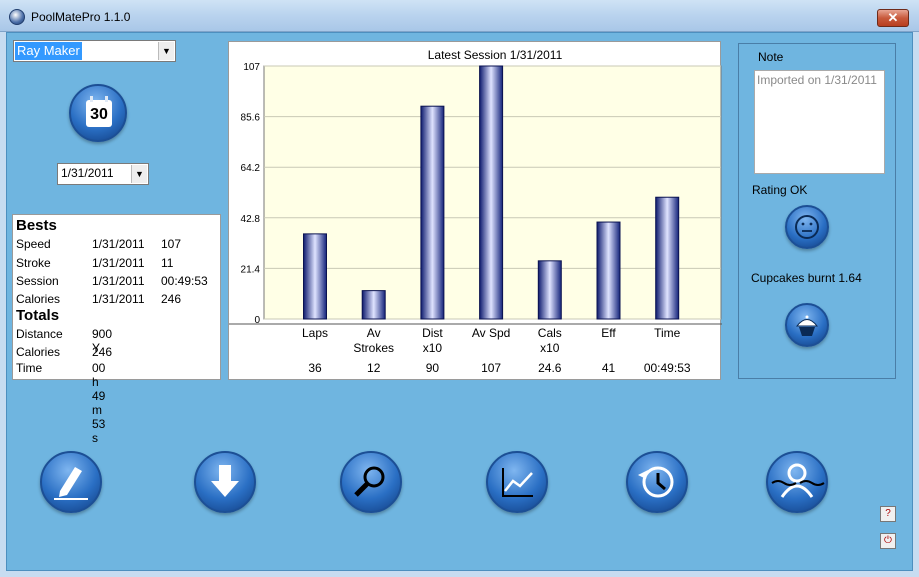  Describe the element at coordinates (171, 299) in the screenshot. I see `best-value: 246` at that location.